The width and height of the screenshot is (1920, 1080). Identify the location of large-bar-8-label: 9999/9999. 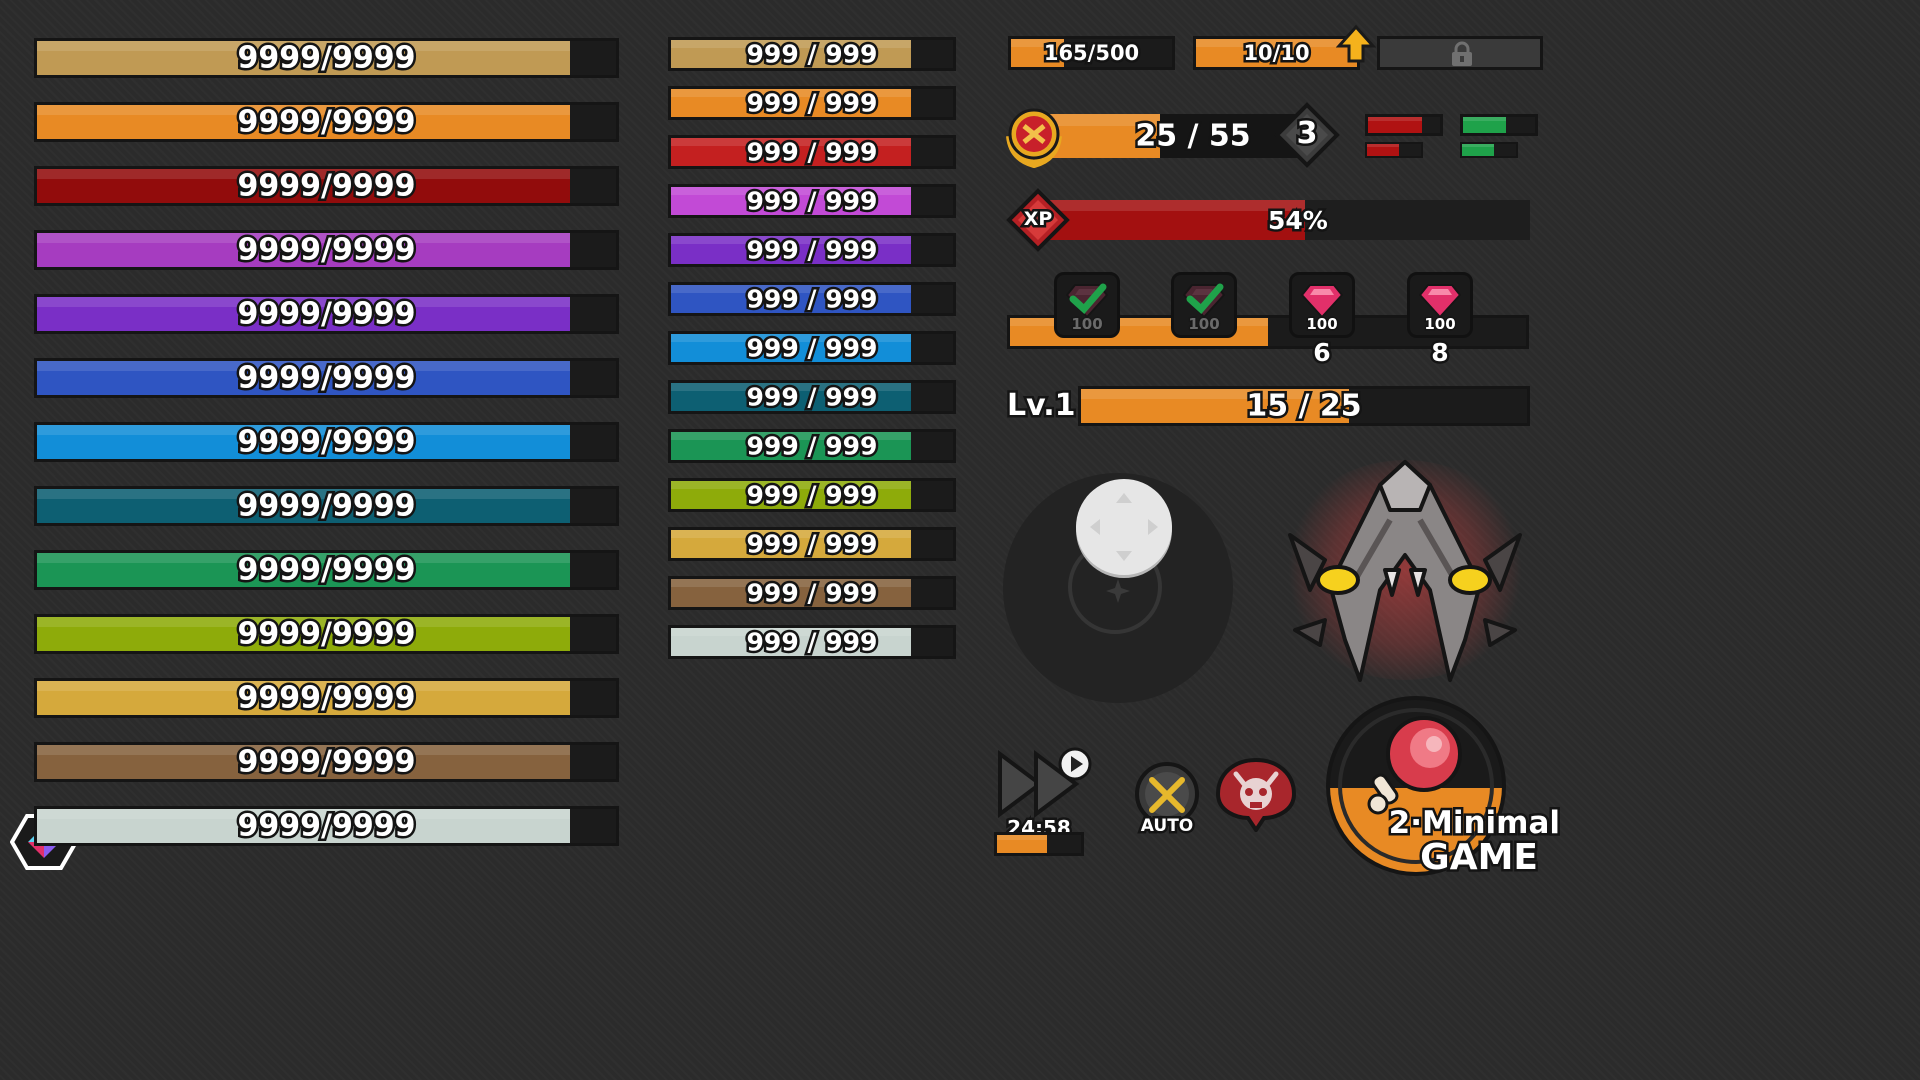
(326, 570).